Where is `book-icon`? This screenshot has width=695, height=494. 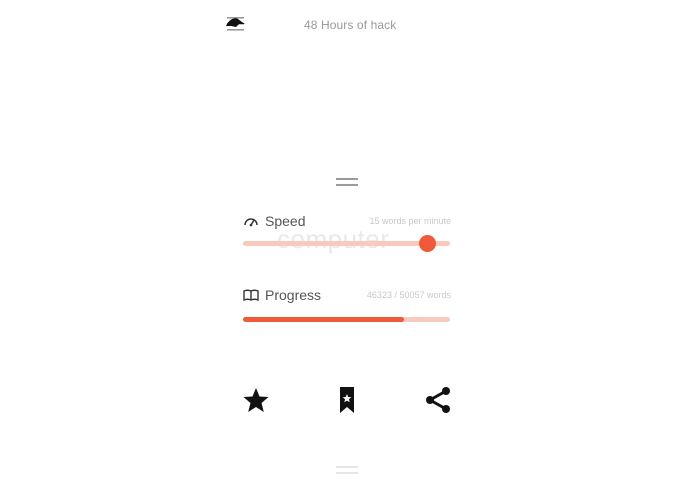
book-icon is located at coordinates (251, 295).